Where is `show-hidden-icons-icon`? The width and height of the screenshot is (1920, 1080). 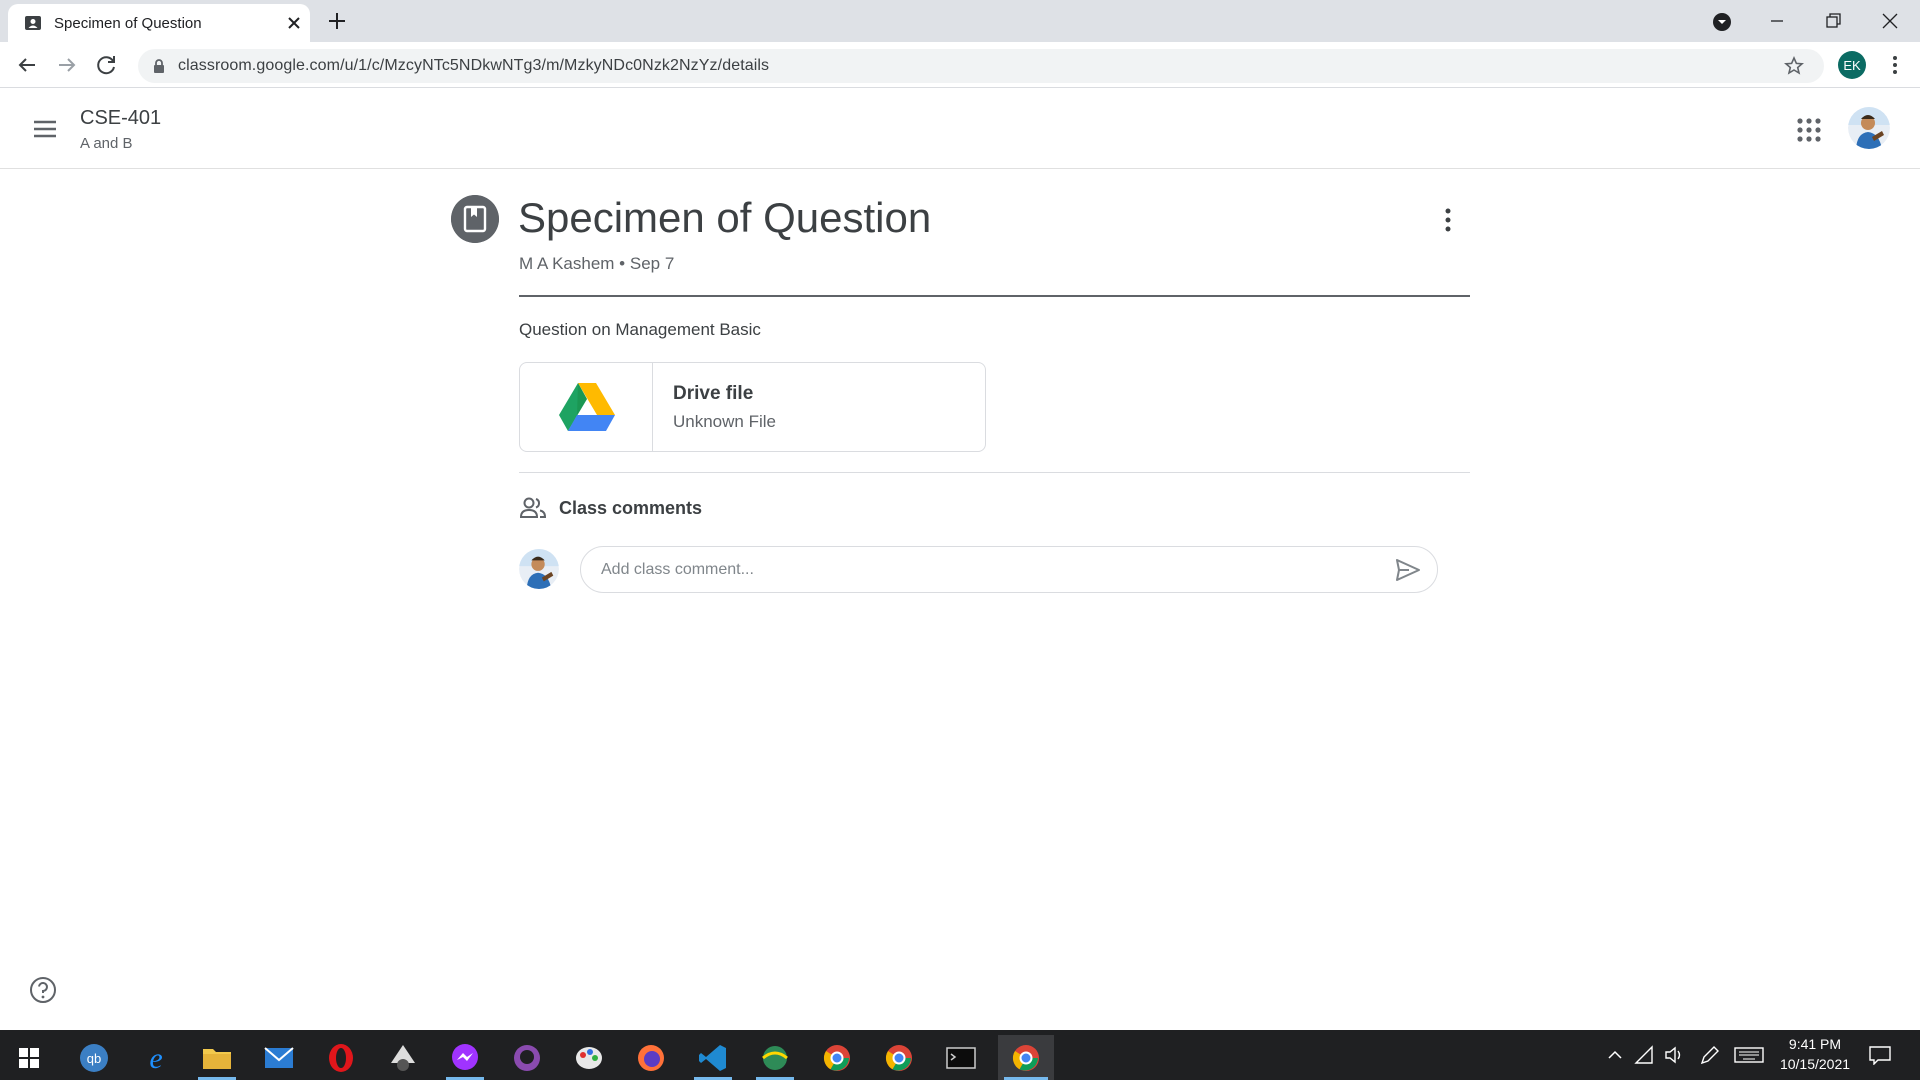
show-hidden-icons-icon is located at coordinates (1615, 1055).